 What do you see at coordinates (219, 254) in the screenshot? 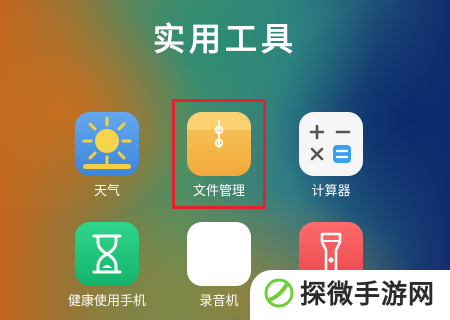
I see `sound-wave-icon` at bounding box center [219, 254].